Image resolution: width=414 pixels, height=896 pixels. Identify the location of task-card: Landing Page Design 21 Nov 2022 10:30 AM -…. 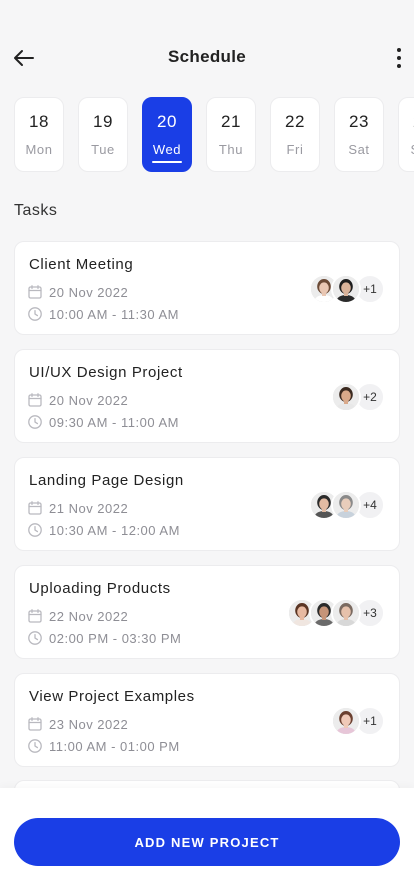
(207, 504).